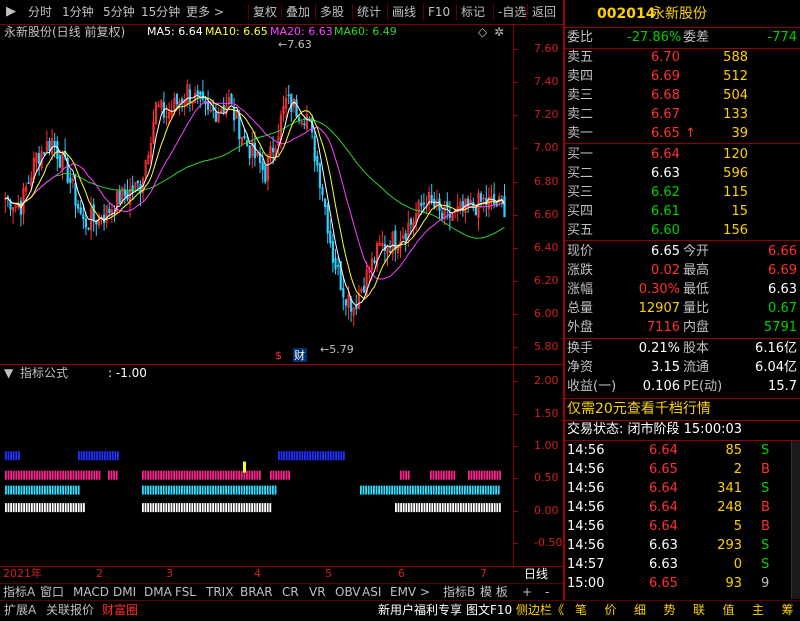 The image size is (800, 621). What do you see at coordinates (544, 12) in the screenshot?
I see `toolbar-btn-8: 返回` at bounding box center [544, 12].